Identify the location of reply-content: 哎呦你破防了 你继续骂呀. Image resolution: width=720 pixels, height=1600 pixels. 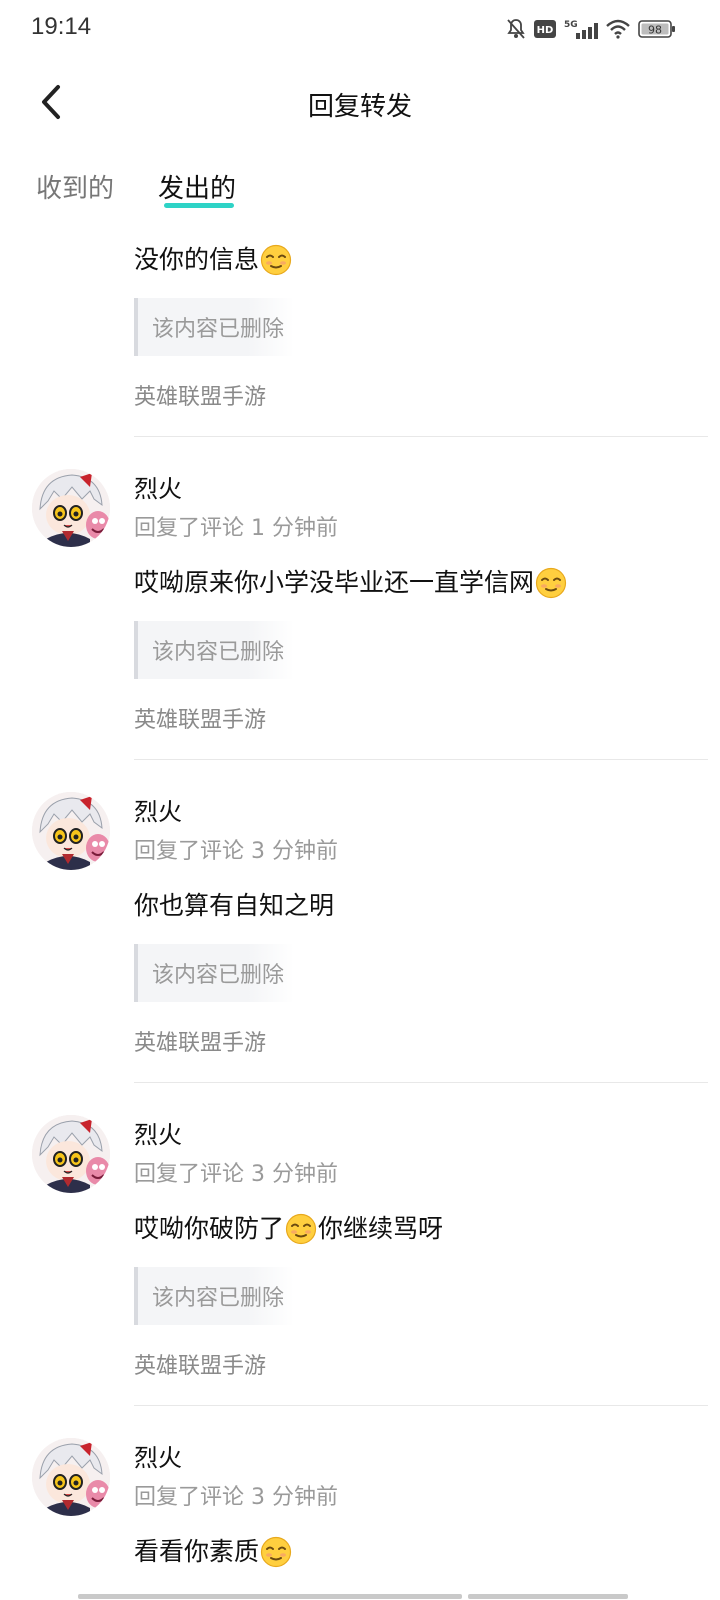
(427, 1229).